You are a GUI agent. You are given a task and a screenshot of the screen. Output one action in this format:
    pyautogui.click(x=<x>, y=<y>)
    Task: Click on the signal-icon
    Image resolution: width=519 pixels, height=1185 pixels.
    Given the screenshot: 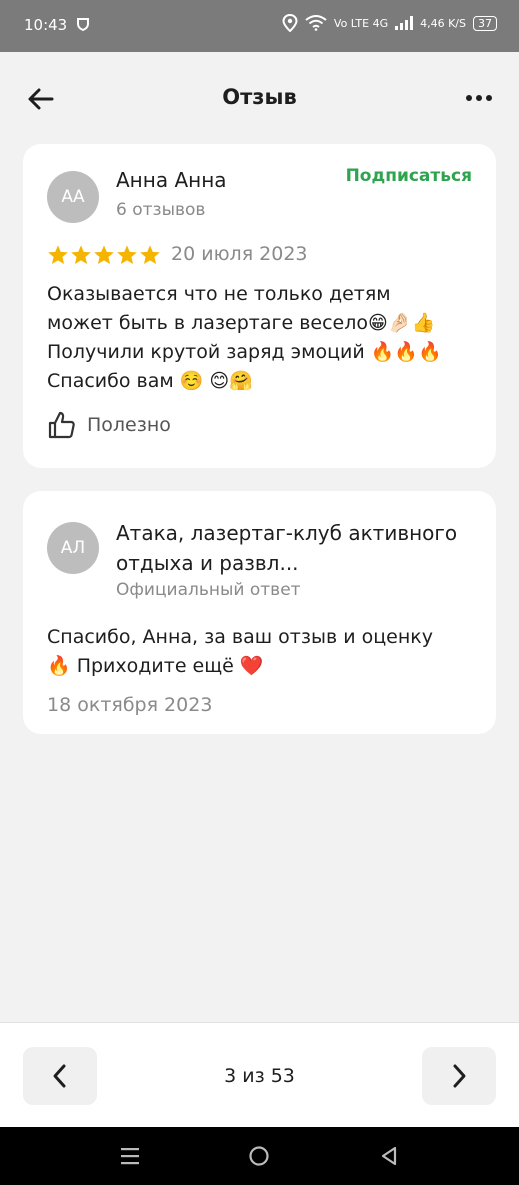 What is the action you would take?
    pyautogui.click(x=404, y=23)
    